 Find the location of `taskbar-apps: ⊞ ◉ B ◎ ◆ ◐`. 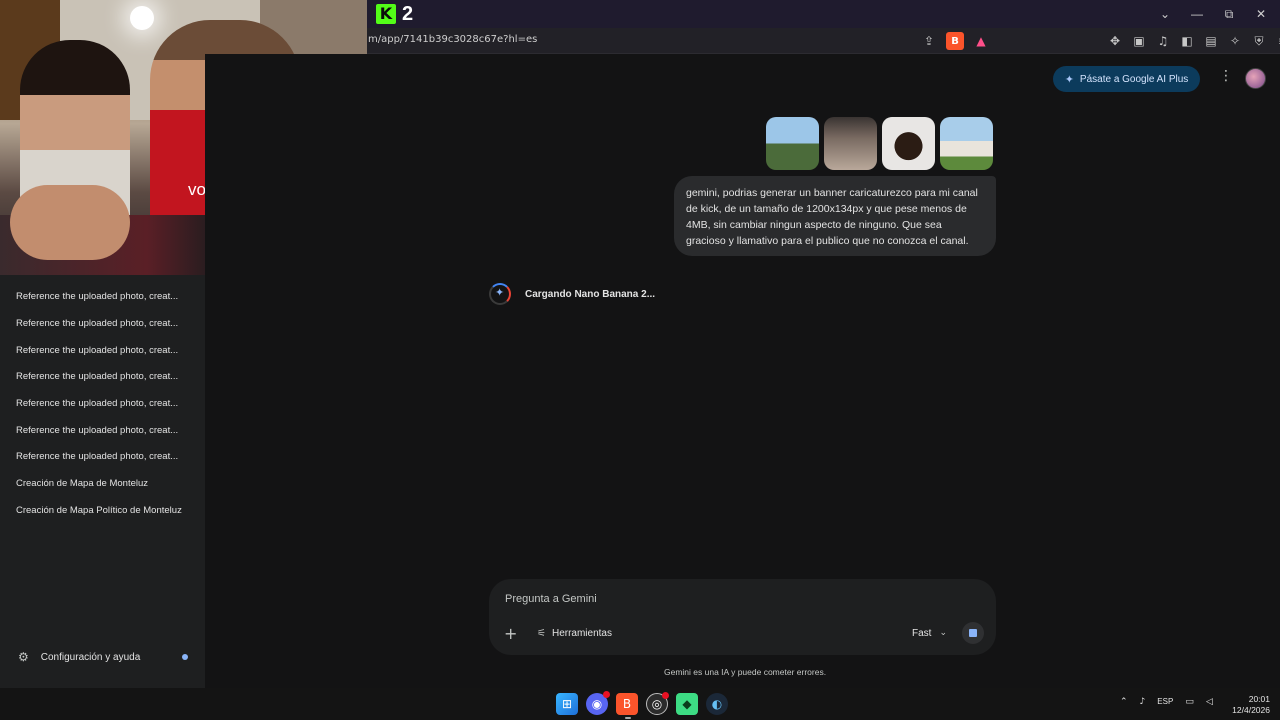

taskbar-apps: ⊞ ◉ B ◎ ◆ ◐ is located at coordinates (642, 705).